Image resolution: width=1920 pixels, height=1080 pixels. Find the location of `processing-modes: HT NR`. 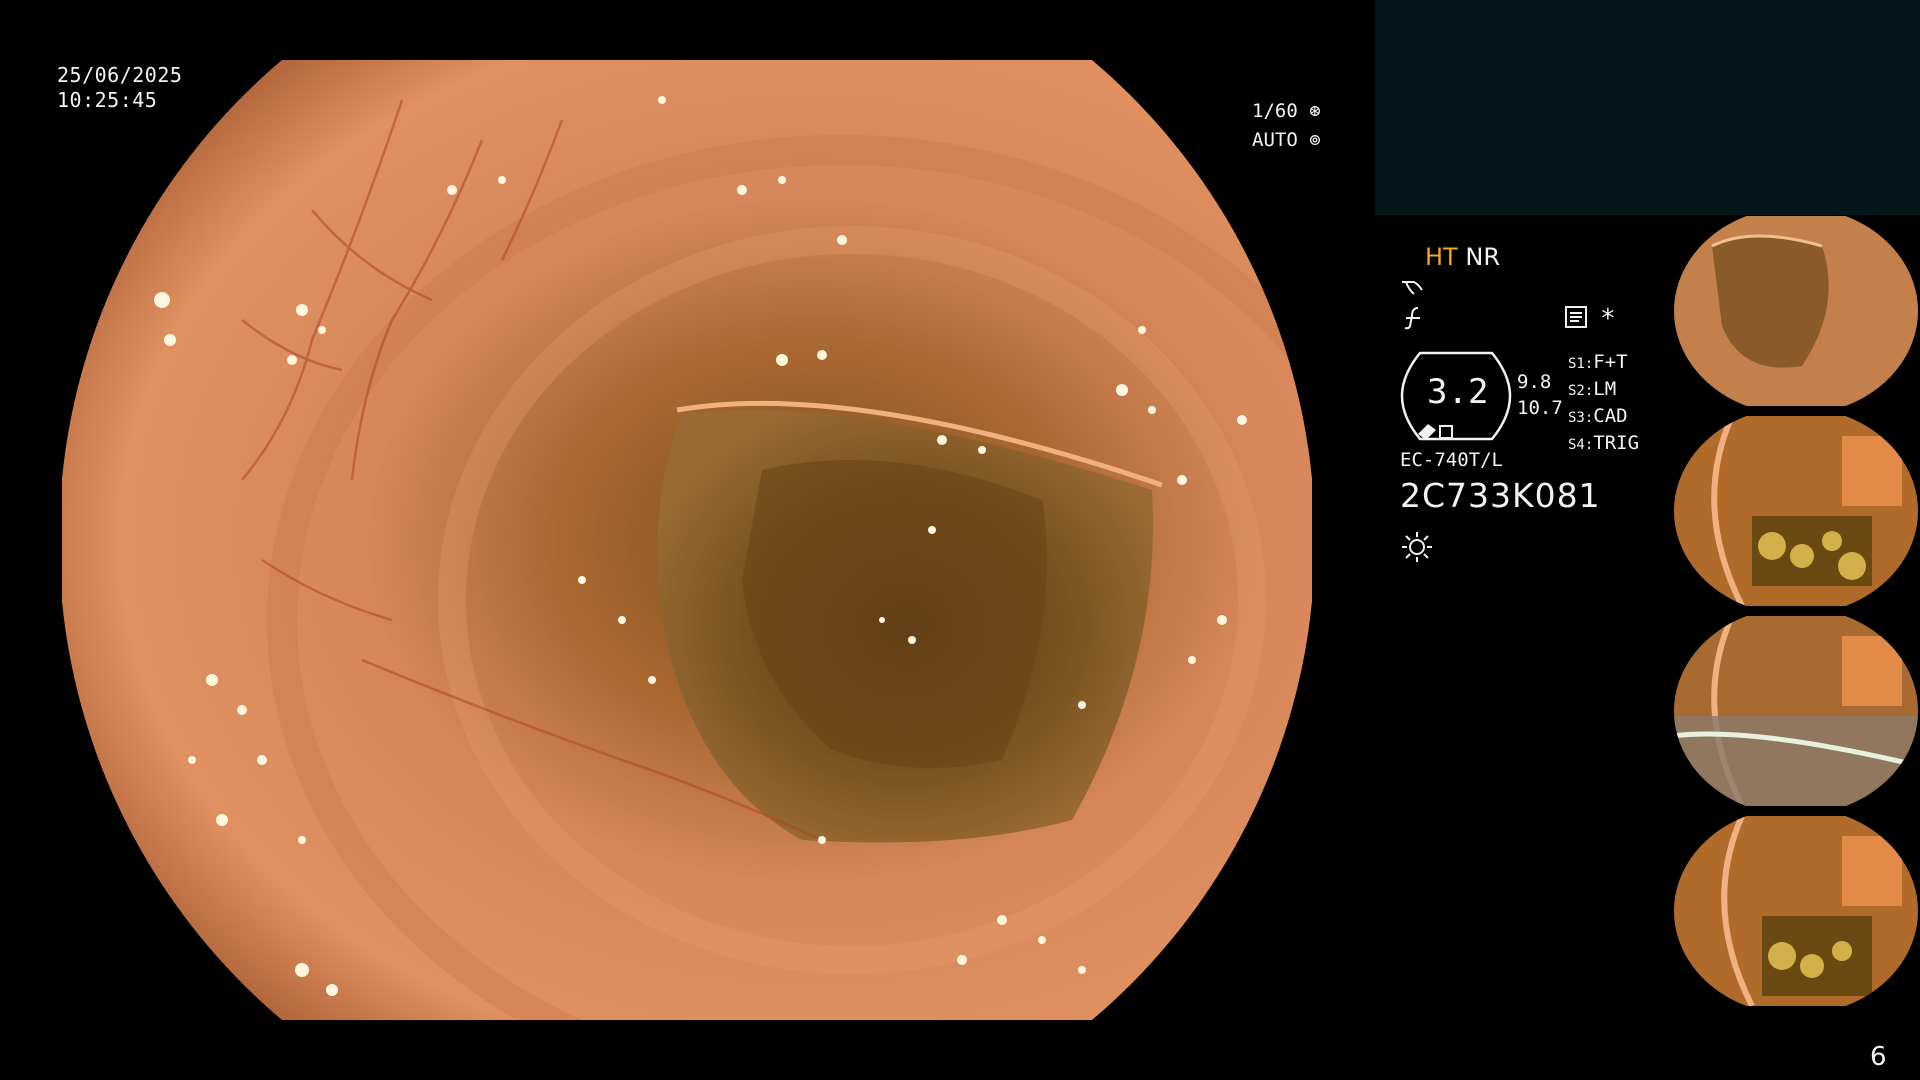

processing-modes: HT NR is located at coordinates (1462, 257).